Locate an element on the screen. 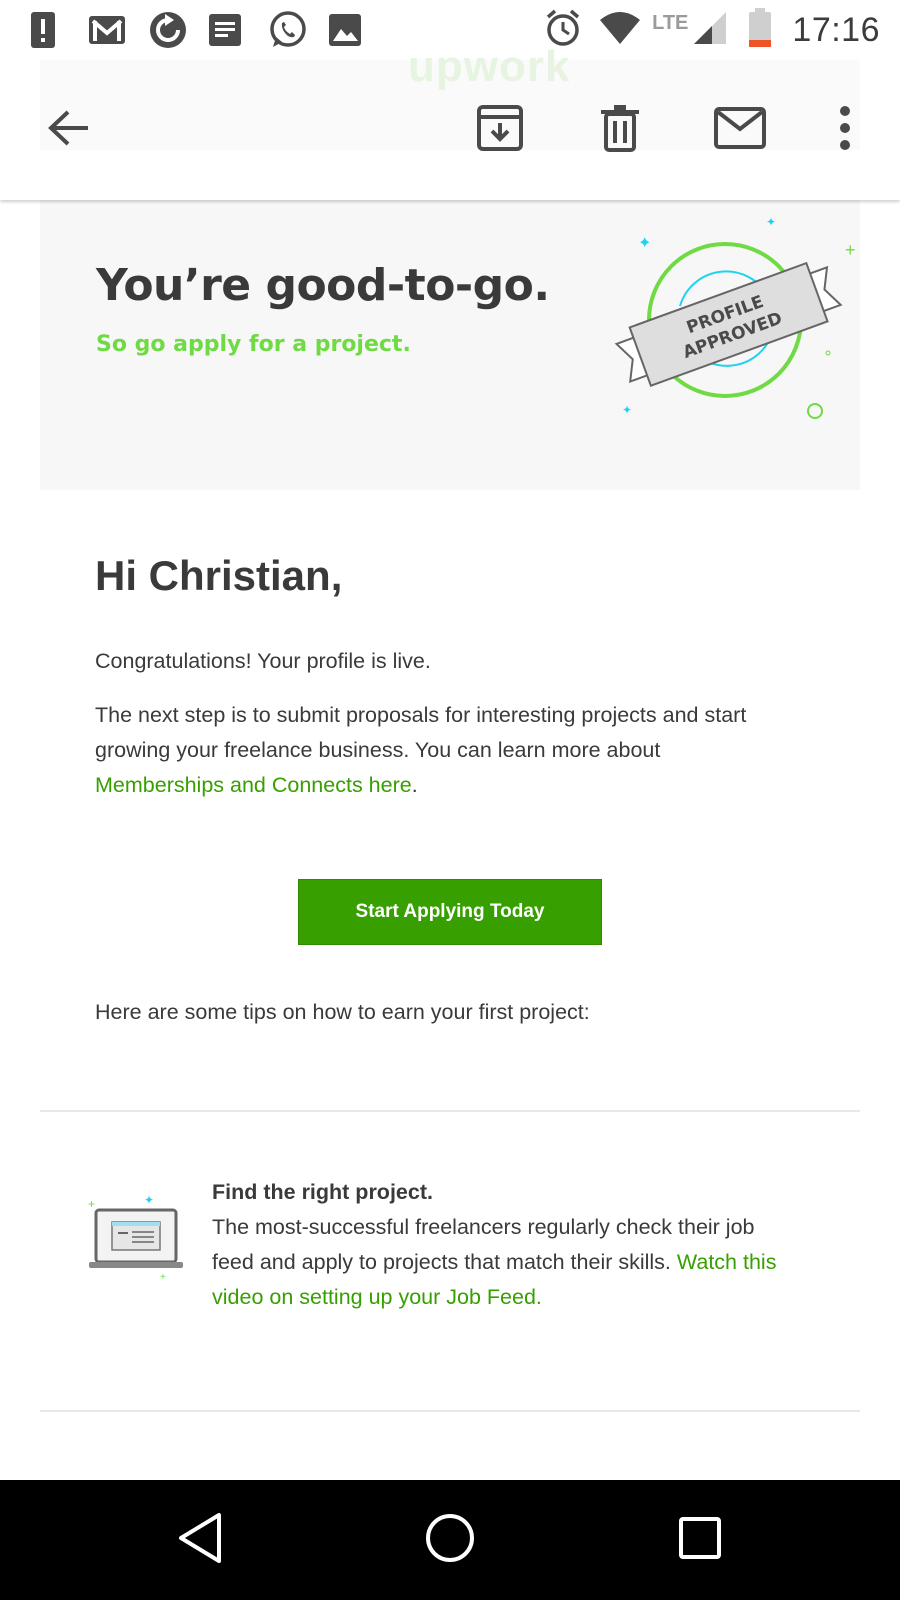  upwork-logo: upwork is located at coordinates (489, 66).